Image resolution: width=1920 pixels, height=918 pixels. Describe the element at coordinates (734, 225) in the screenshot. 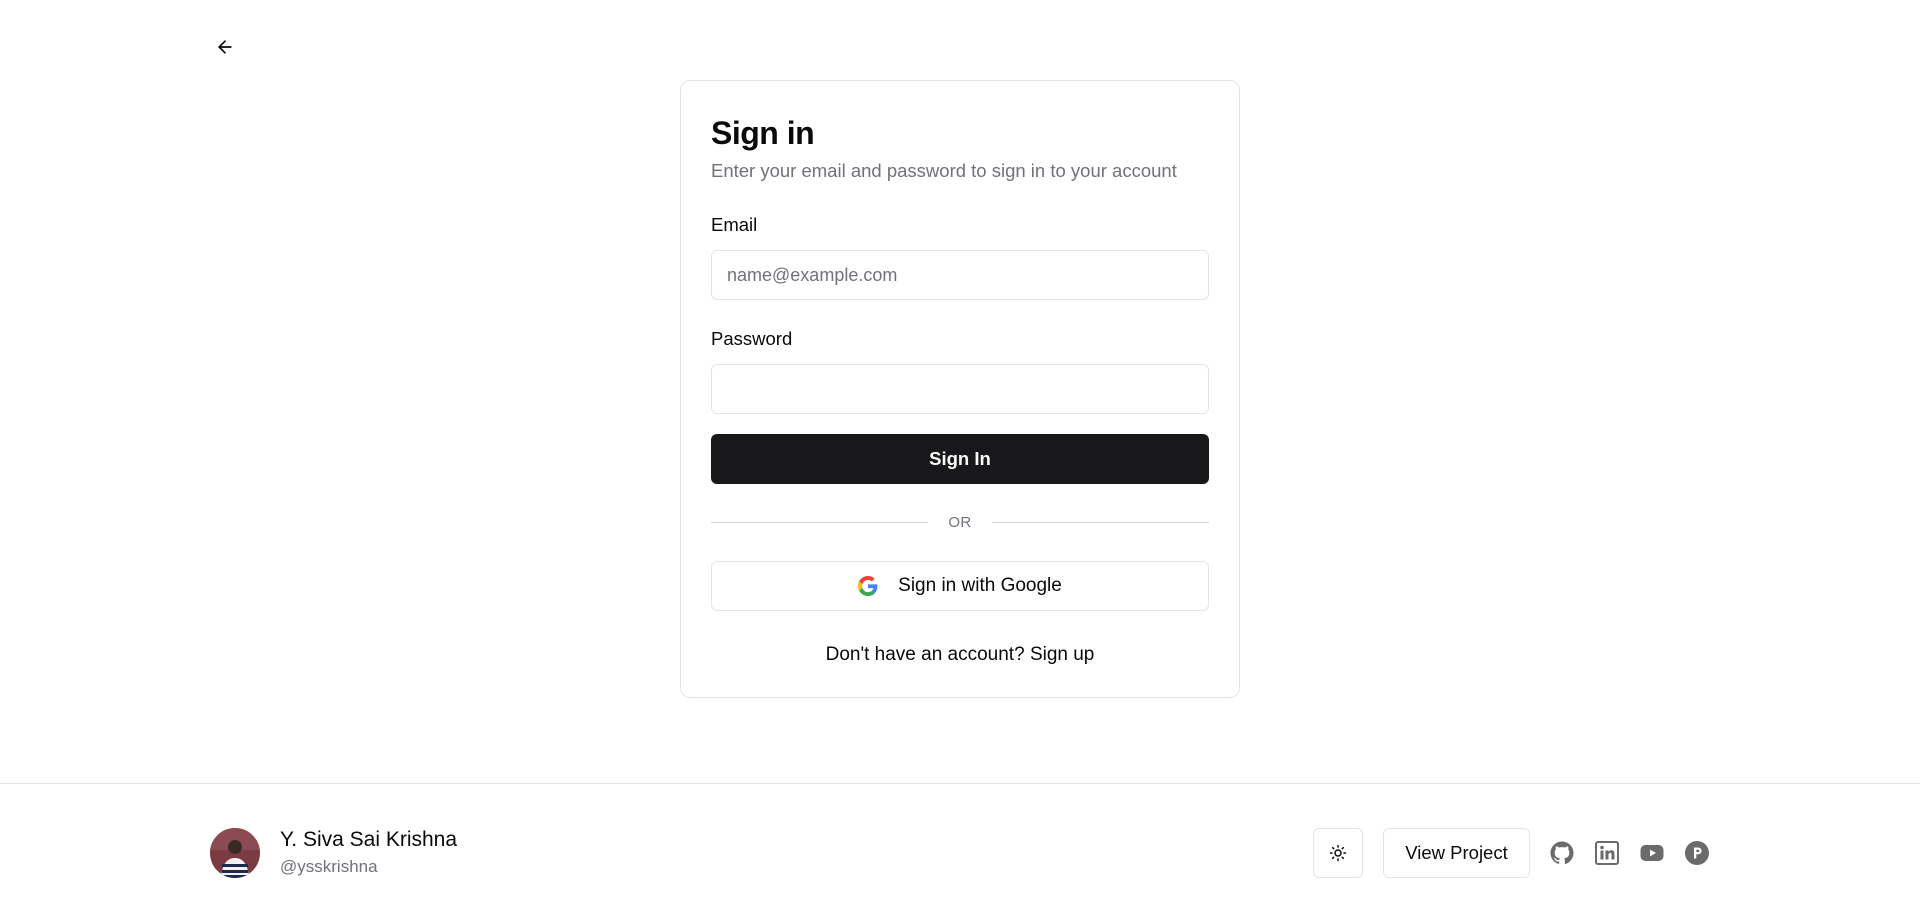

I see `email-label: Email` at that location.